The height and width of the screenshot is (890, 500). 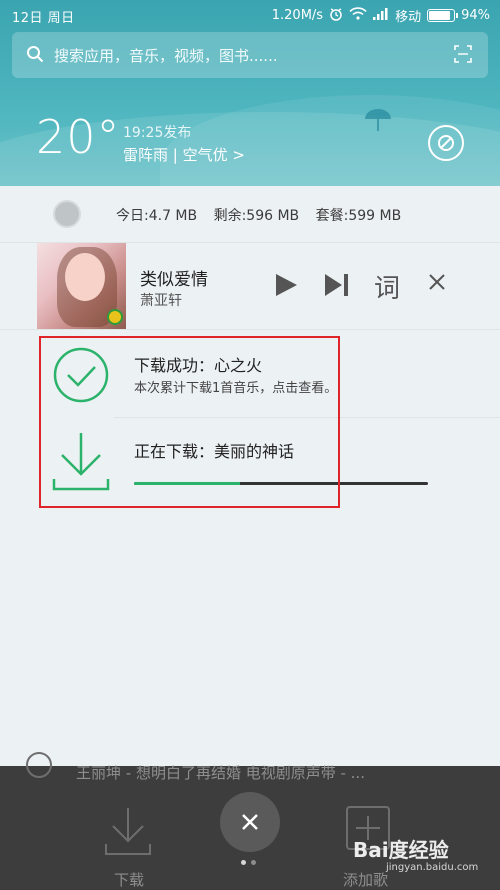 I want to click on close-panel-button, so click(x=250, y=822).